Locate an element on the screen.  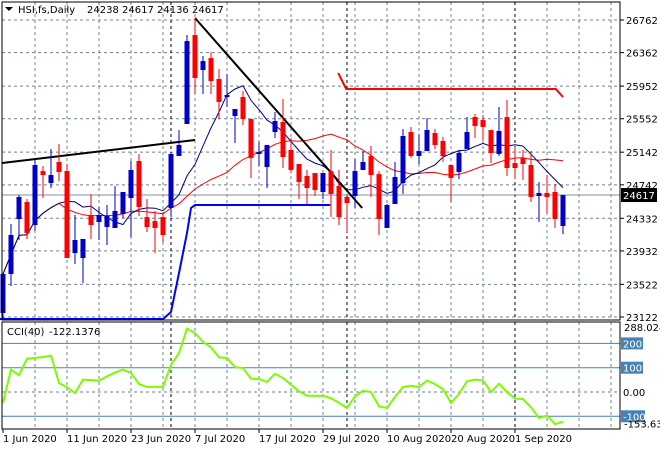
cci-name: CCI(40) is located at coordinates (26, 332).